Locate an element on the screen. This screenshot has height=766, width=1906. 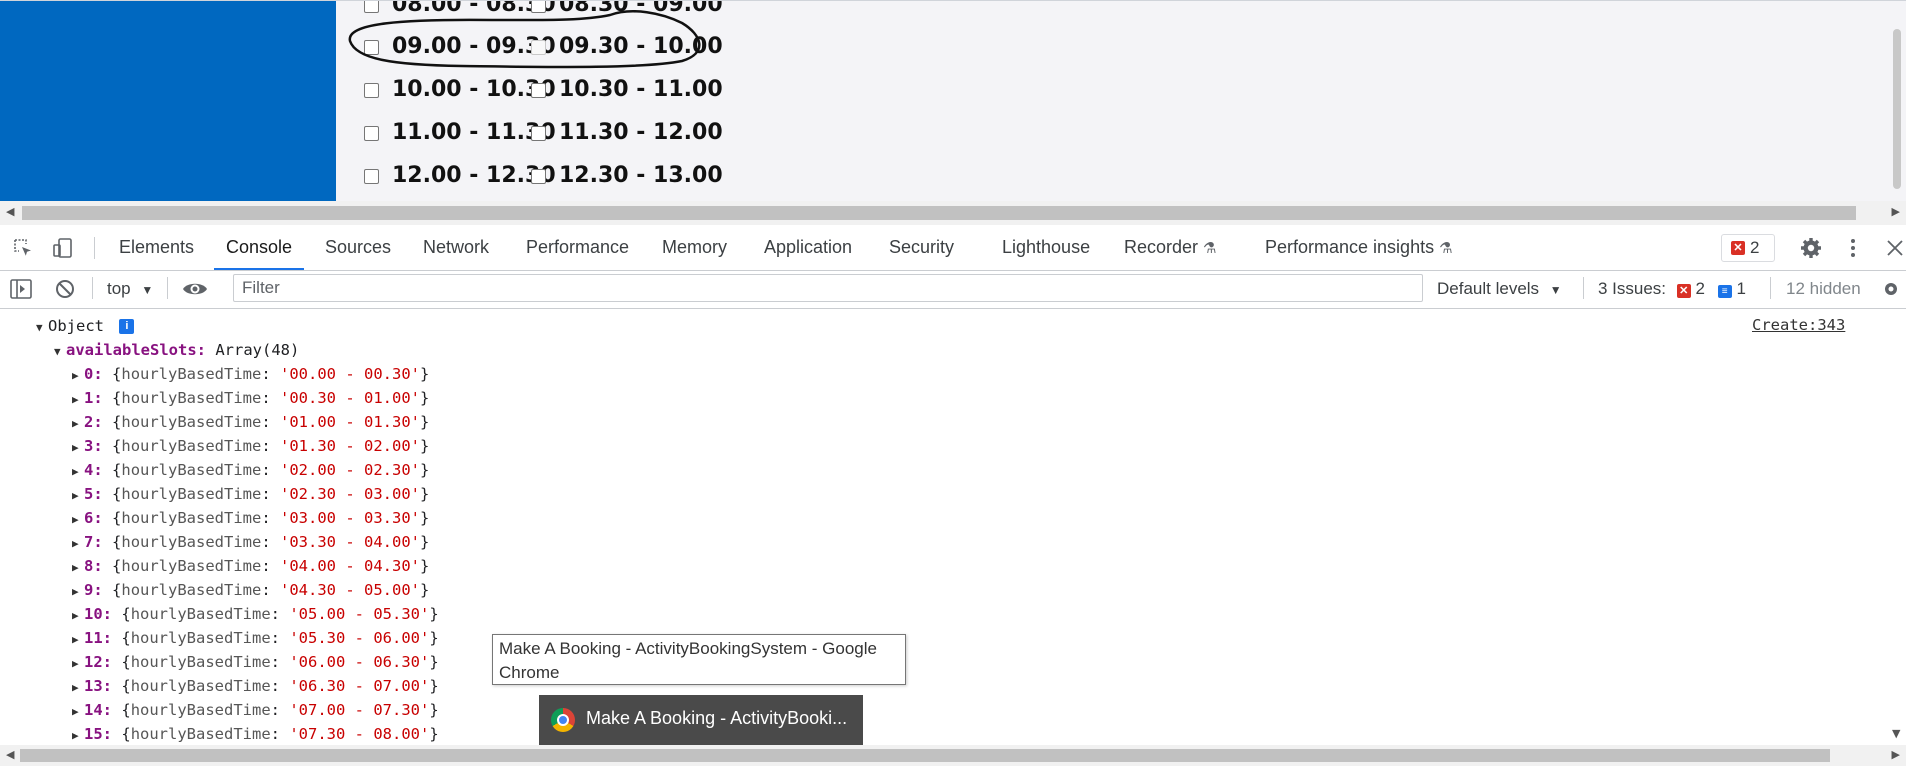
tab-elements: Elements is located at coordinates (156, 247).